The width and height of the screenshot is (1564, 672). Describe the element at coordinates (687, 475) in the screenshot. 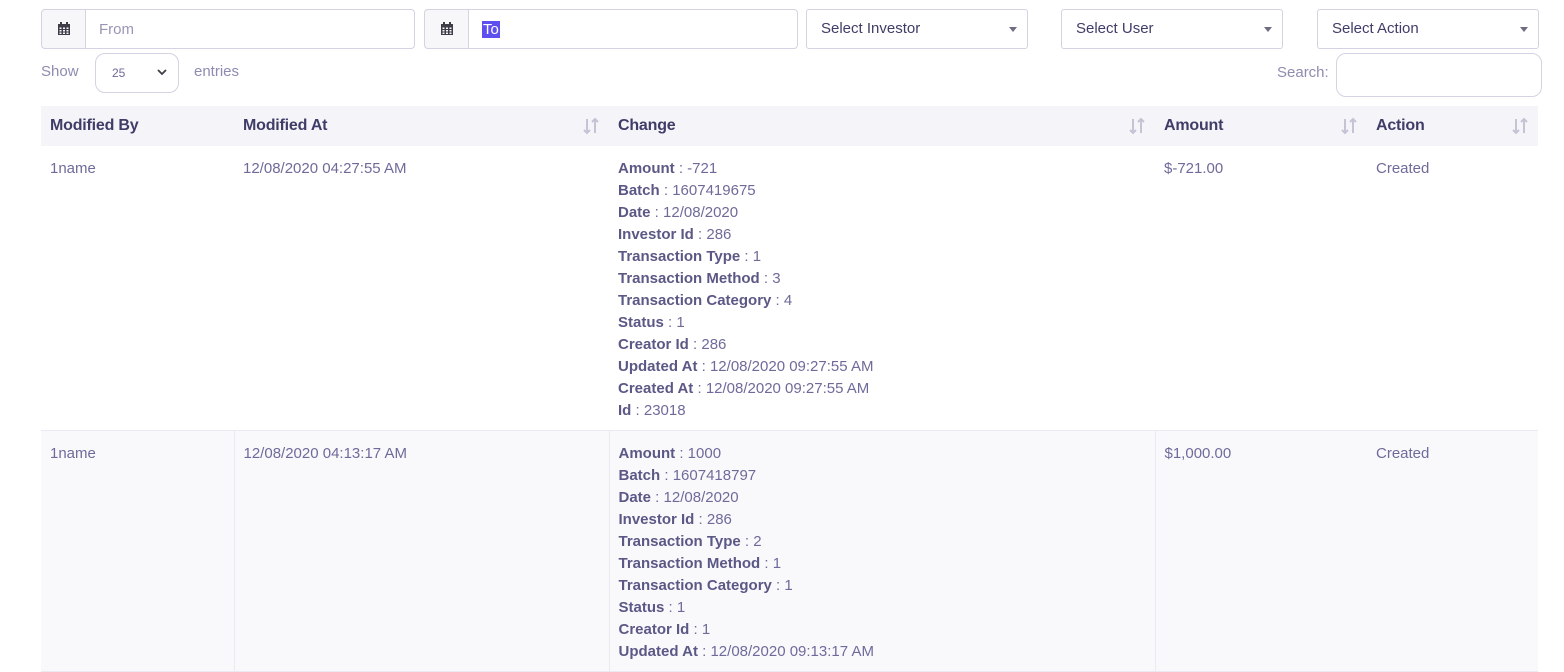

I see `change-line: Batch : 1607418797` at that location.